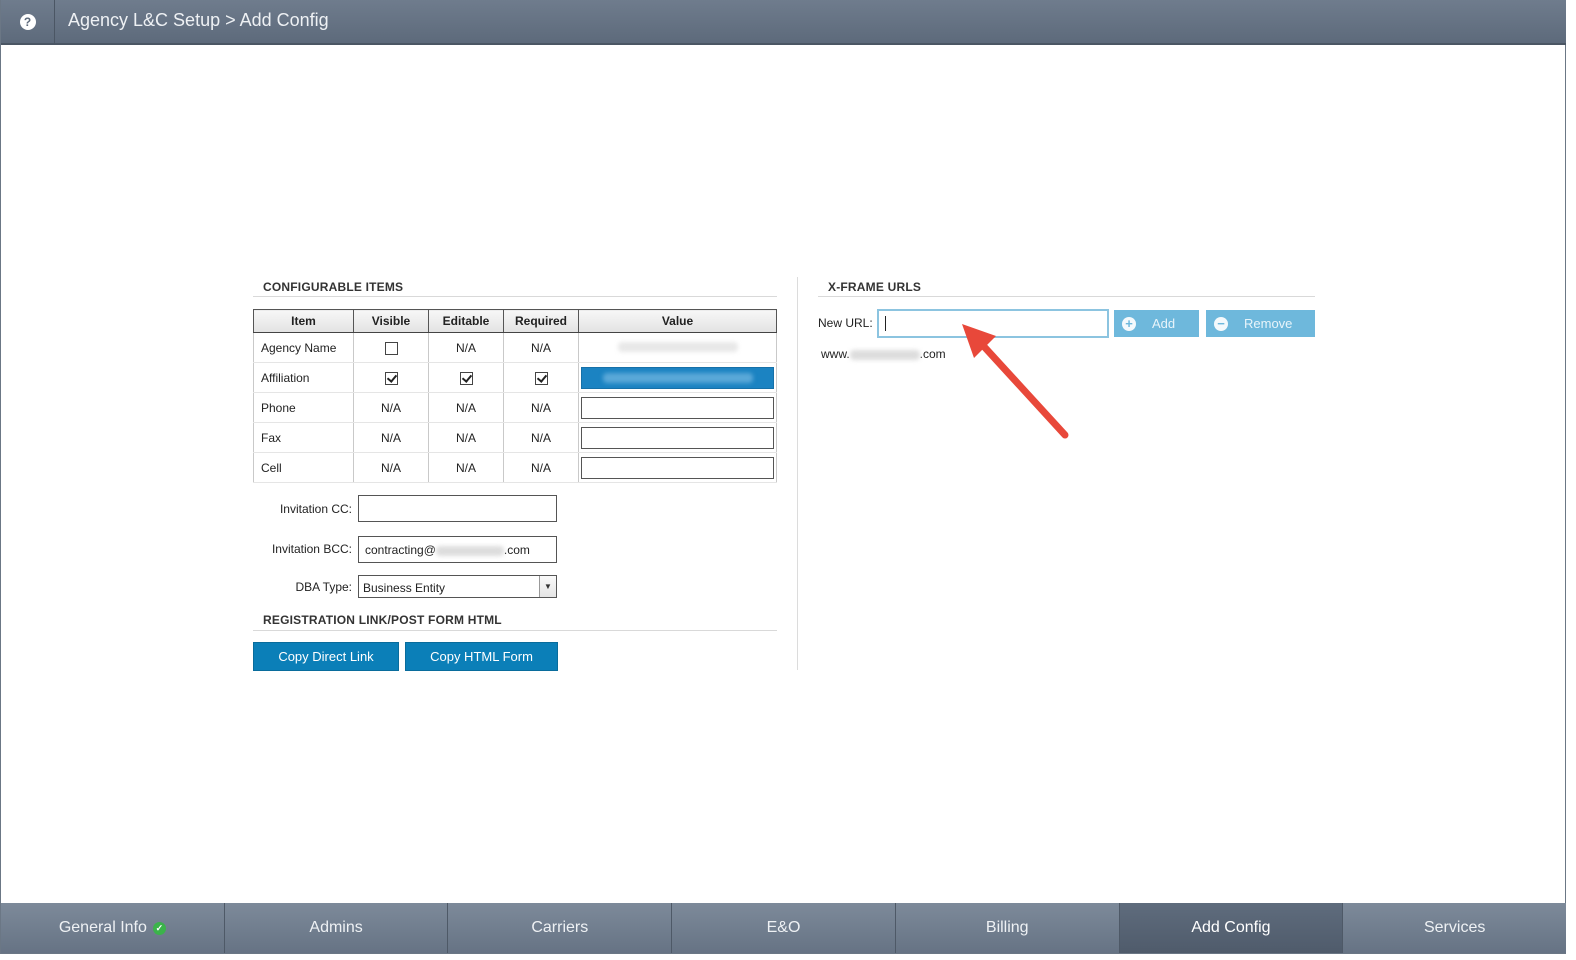 Image resolution: width=1576 pixels, height=960 pixels. I want to click on url-suffix: .com, so click(932, 354).